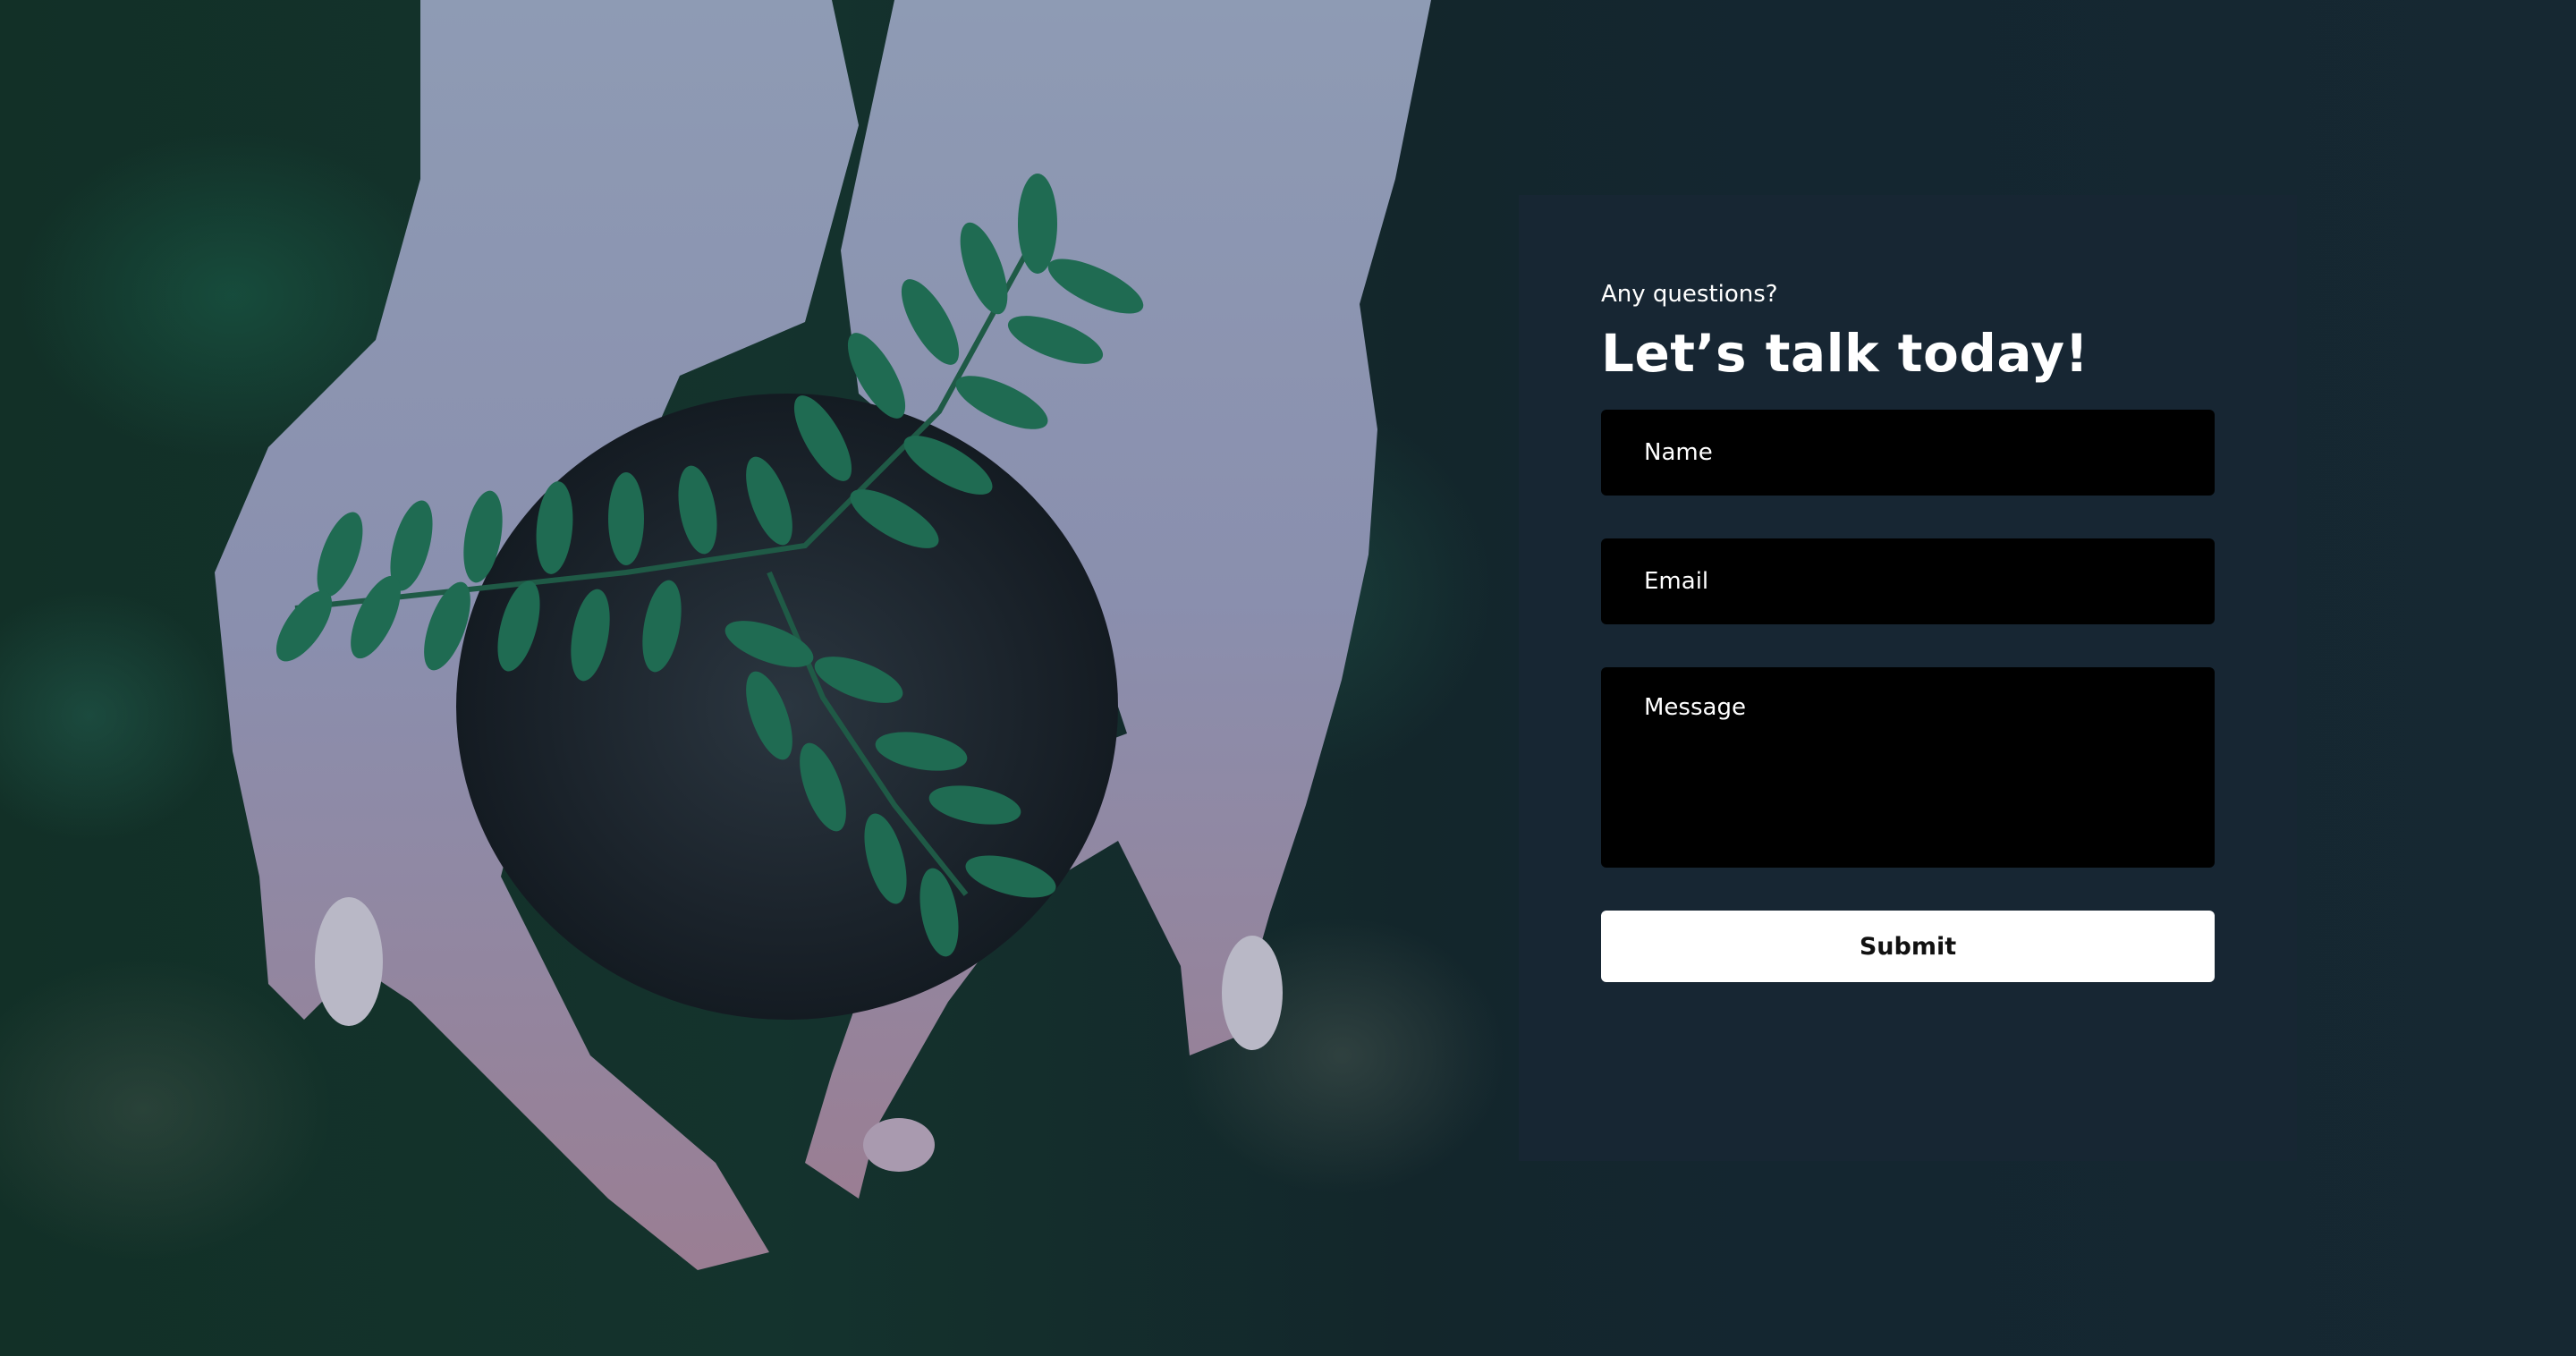 The width and height of the screenshot is (2576, 1356). I want to click on form-headline: Let’s talk today!, so click(1845, 353).